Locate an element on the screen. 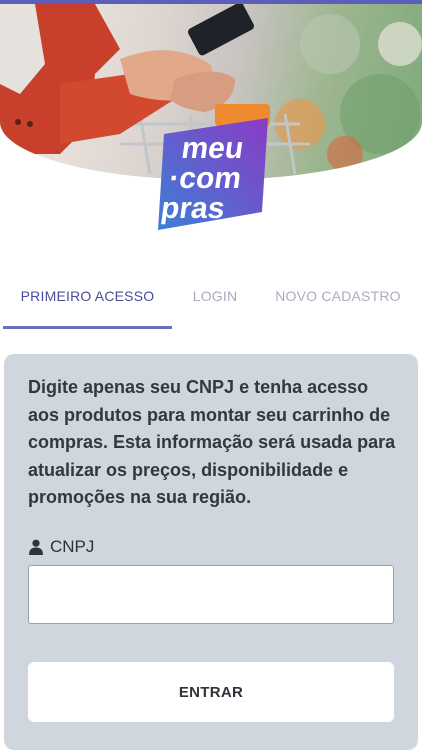 This screenshot has width=422, height=750. tab-bar: PRIMEIRO ACESSO LOGIN NOVO CADASTRO is located at coordinates (211, 298).